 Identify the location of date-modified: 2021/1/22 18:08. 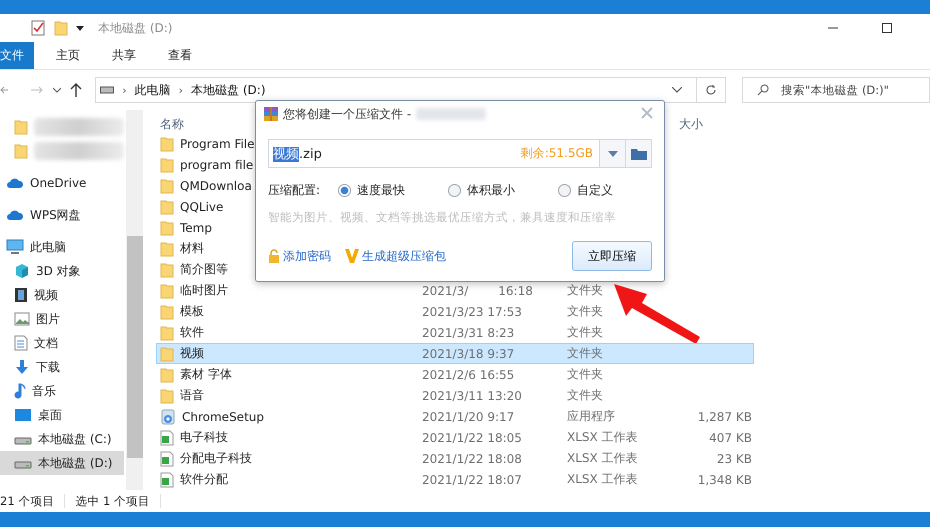
(472, 459).